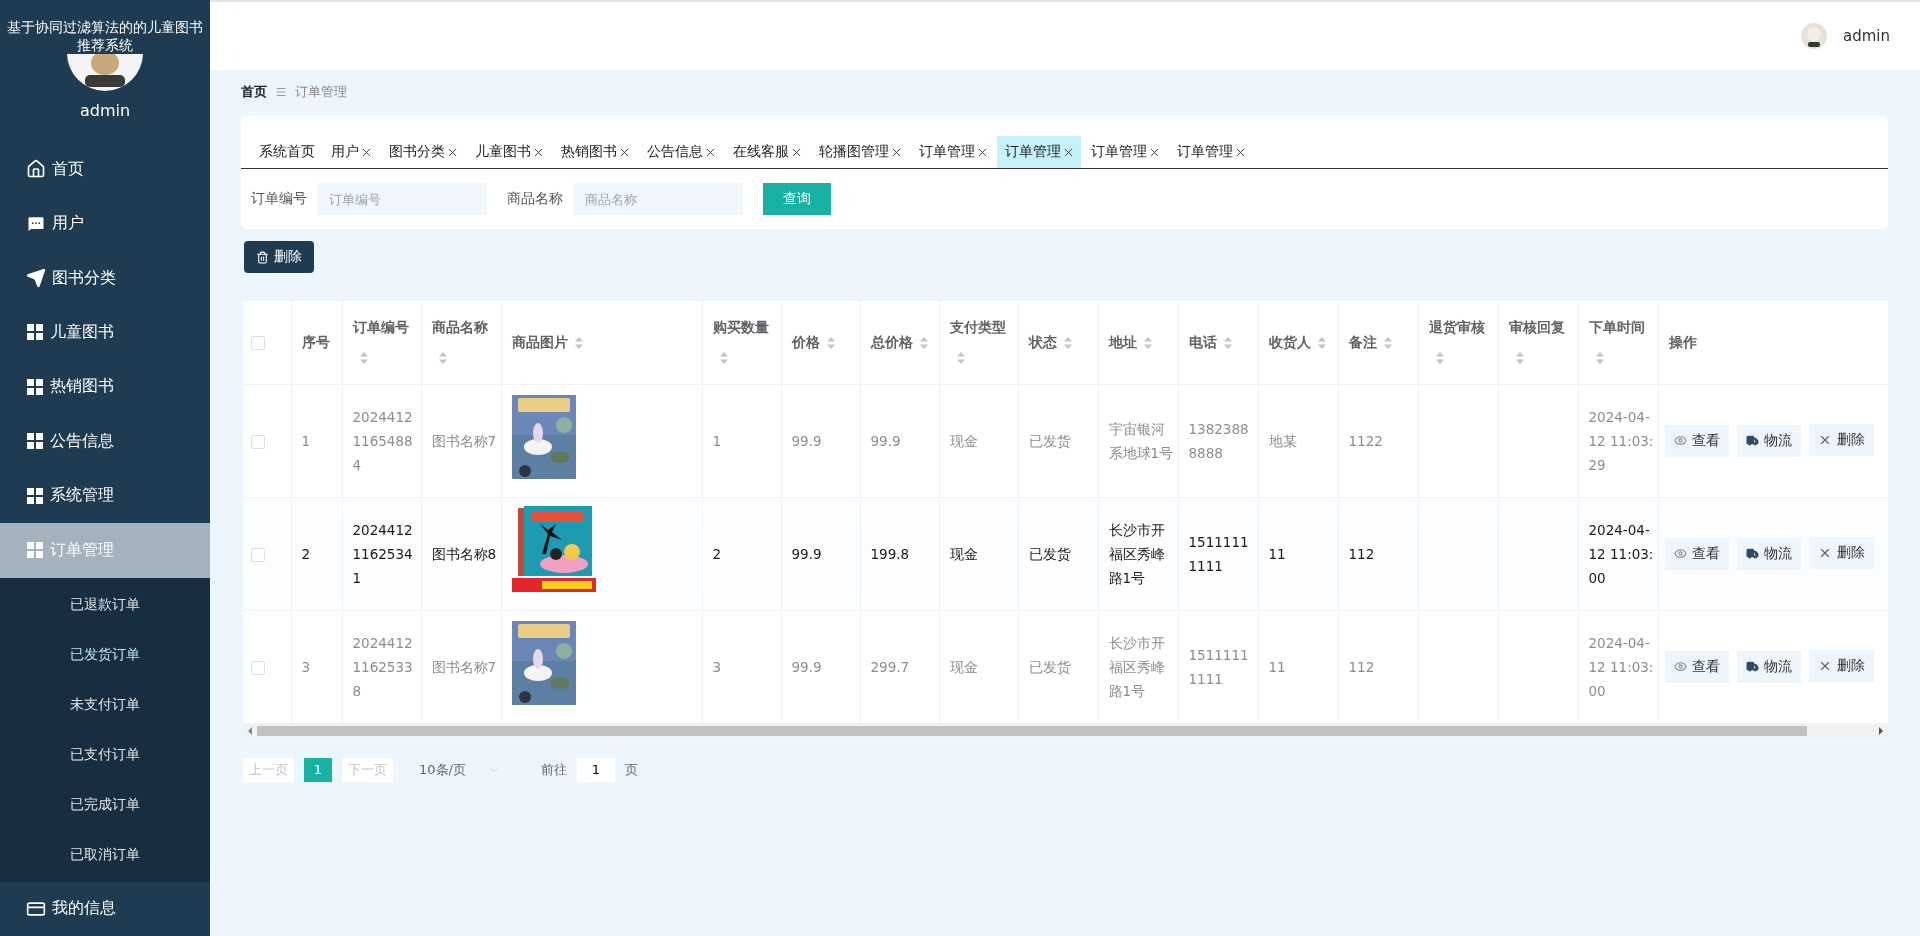 This screenshot has height=936, width=1920. What do you see at coordinates (105, 908) in the screenshot?
I see `menu-item: 我的信息` at bounding box center [105, 908].